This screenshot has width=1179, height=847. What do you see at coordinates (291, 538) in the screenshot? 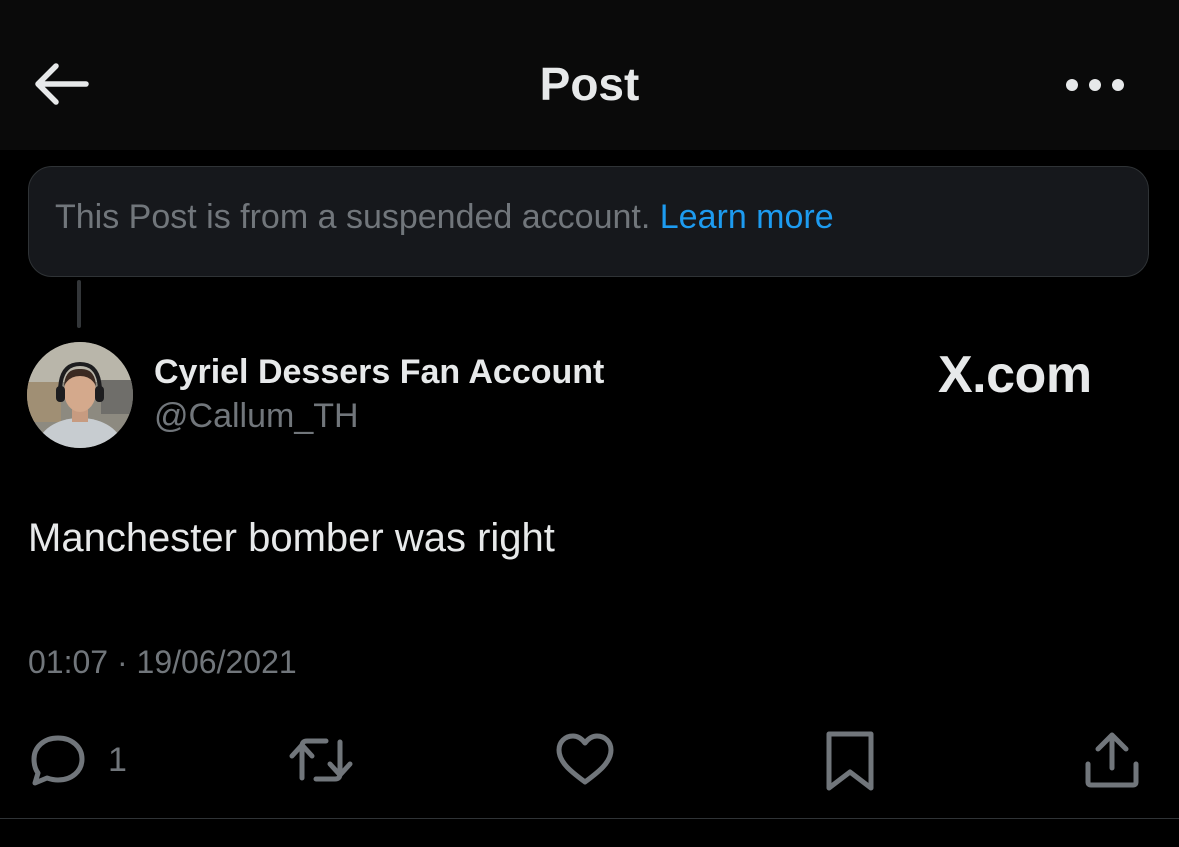
I see `post-text: Manchester bomber was right` at bounding box center [291, 538].